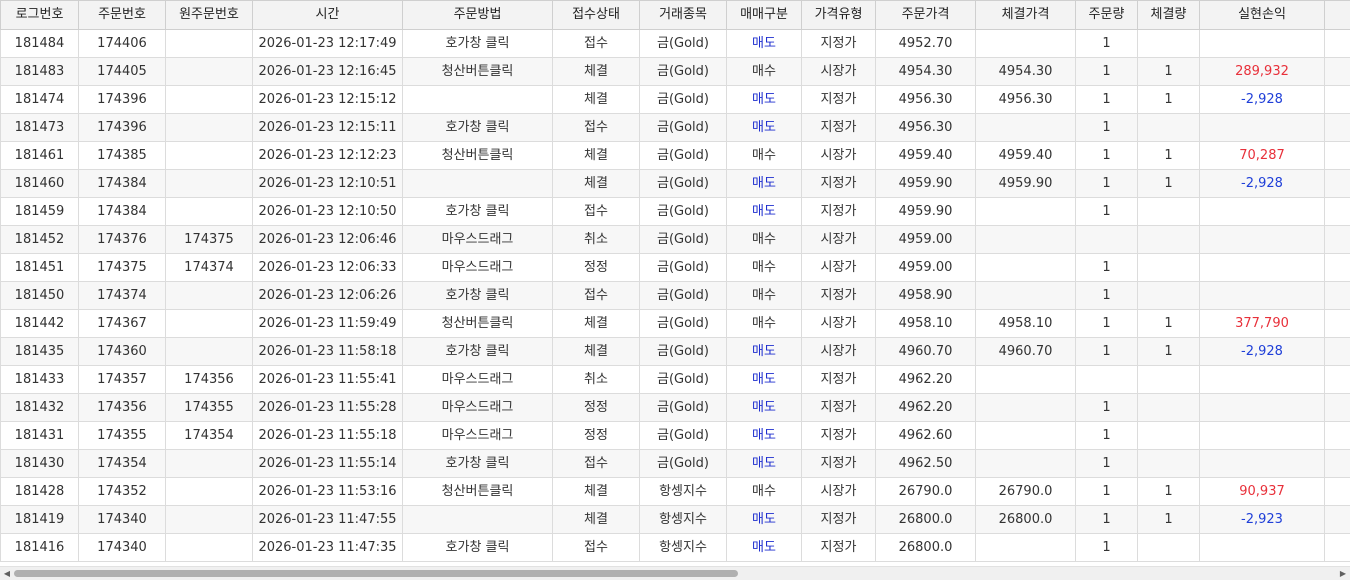  I want to click on cell-order-price: 4956.30, so click(926, 100).